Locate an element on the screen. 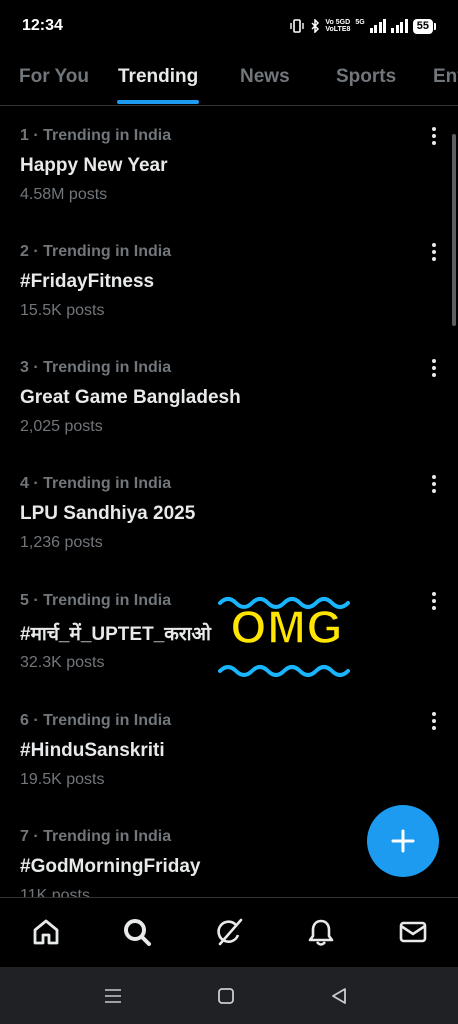 Image resolution: width=458 pixels, height=1024 pixels. compose-button is located at coordinates (403, 841).